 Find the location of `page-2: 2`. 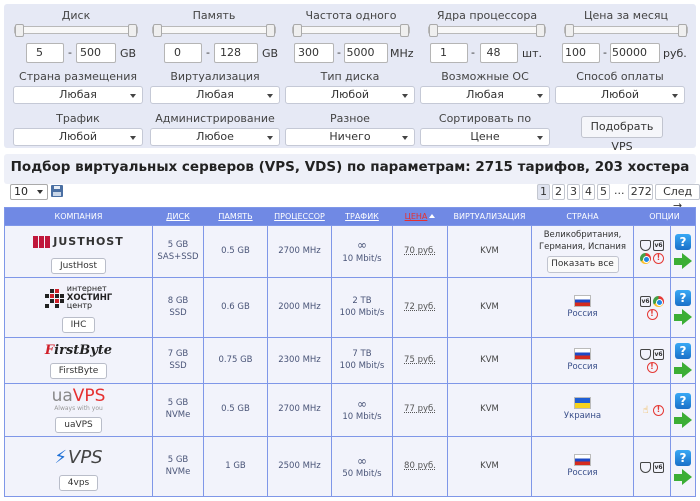

page-2: 2 is located at coordinates (558, 192).